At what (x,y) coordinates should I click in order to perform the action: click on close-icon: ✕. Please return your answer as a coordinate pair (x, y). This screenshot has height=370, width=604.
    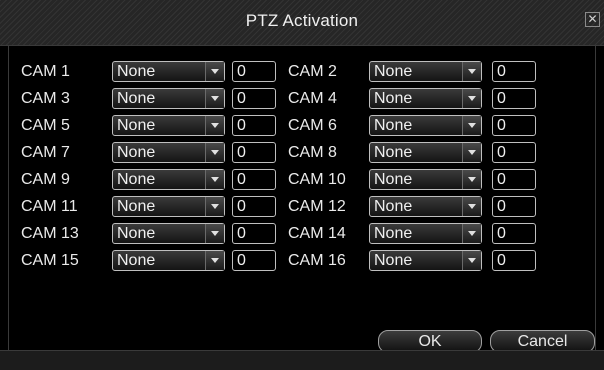
    Looking at the image, I should click on (592, 19).